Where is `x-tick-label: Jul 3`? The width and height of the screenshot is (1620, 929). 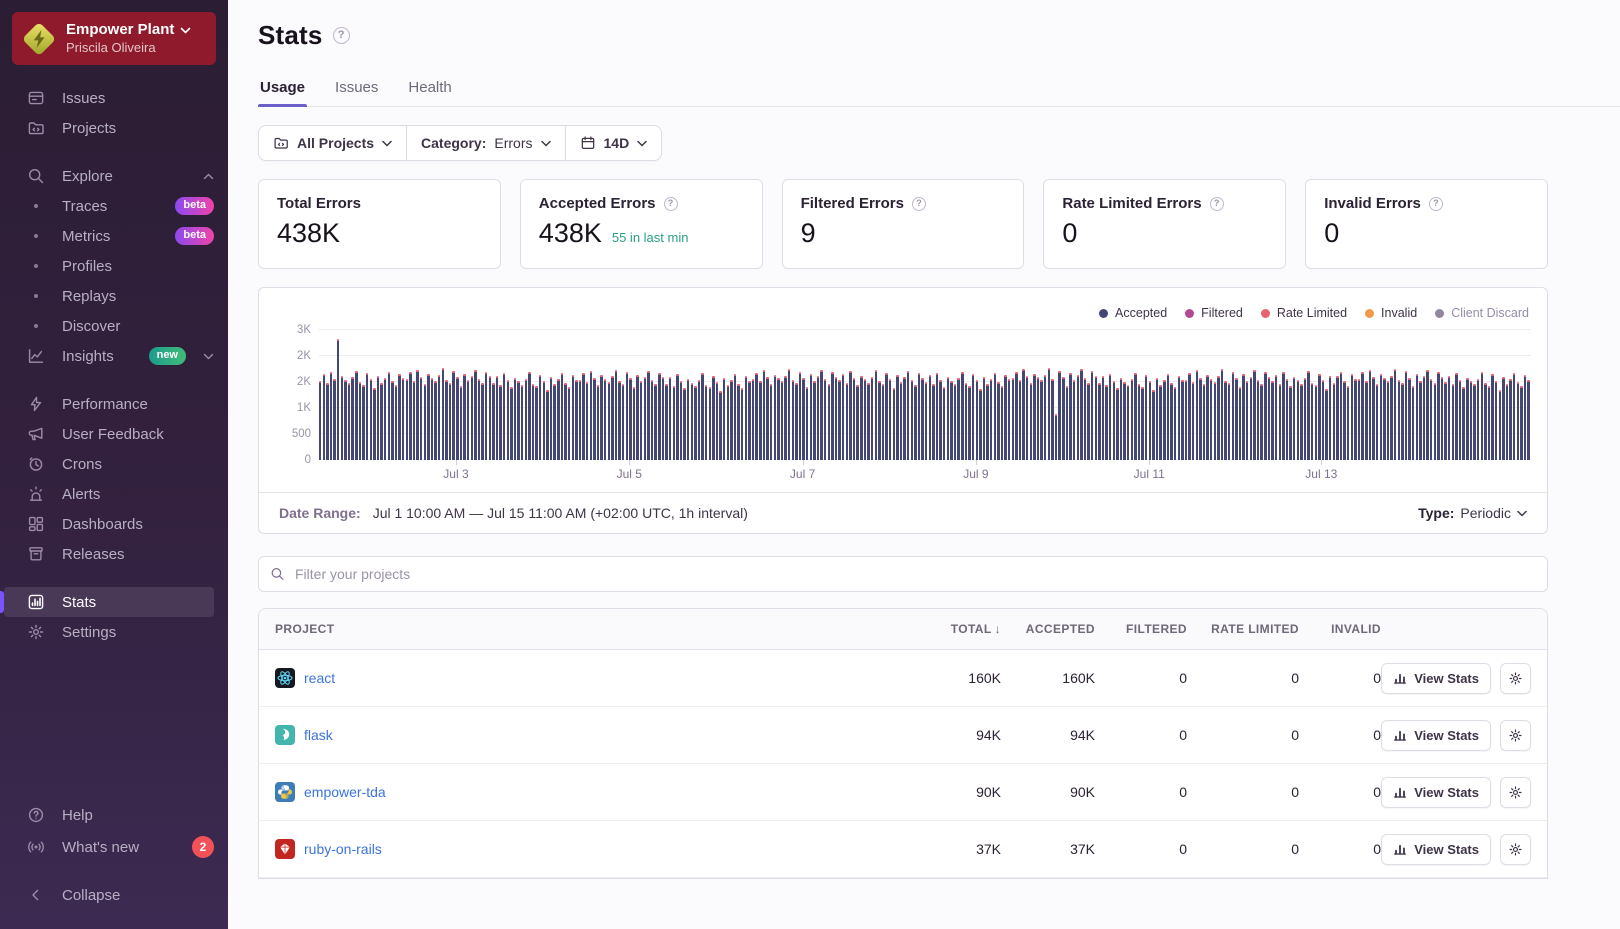 x-tick-label: Jul 3 is located at coordinates (456, 474).